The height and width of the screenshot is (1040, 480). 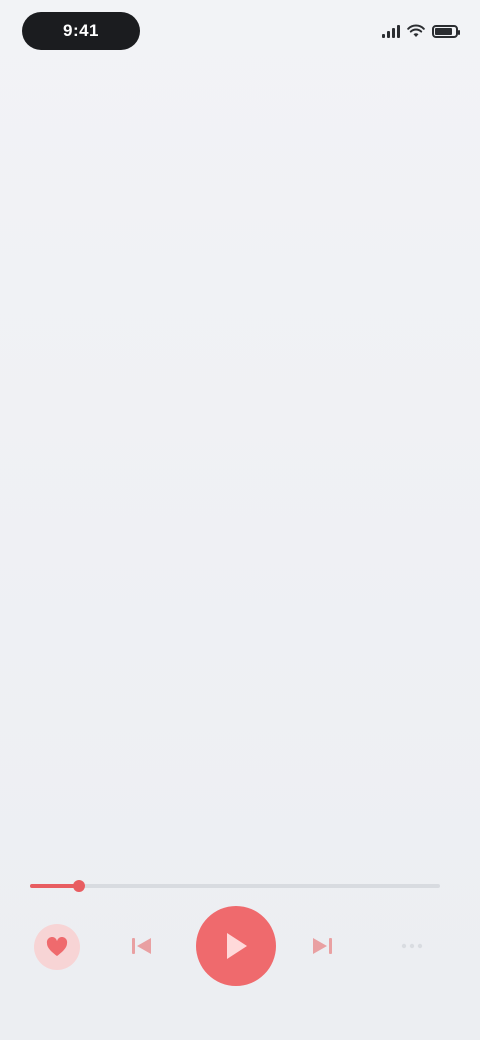 I want to click on next-button, so click(x=322, y=946).